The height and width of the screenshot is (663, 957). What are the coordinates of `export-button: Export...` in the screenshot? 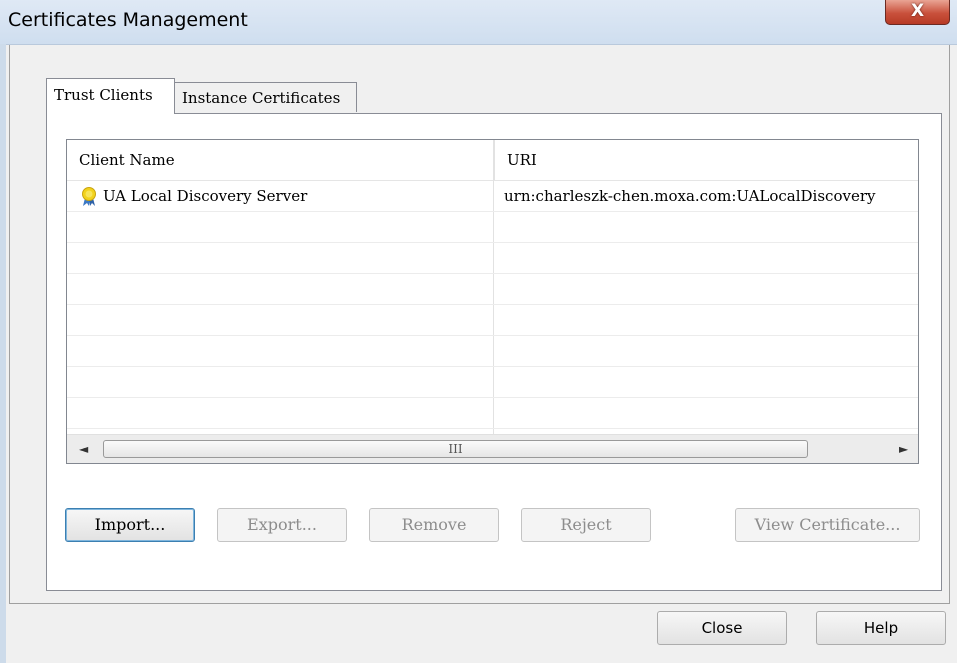 It's located at (282, 525).